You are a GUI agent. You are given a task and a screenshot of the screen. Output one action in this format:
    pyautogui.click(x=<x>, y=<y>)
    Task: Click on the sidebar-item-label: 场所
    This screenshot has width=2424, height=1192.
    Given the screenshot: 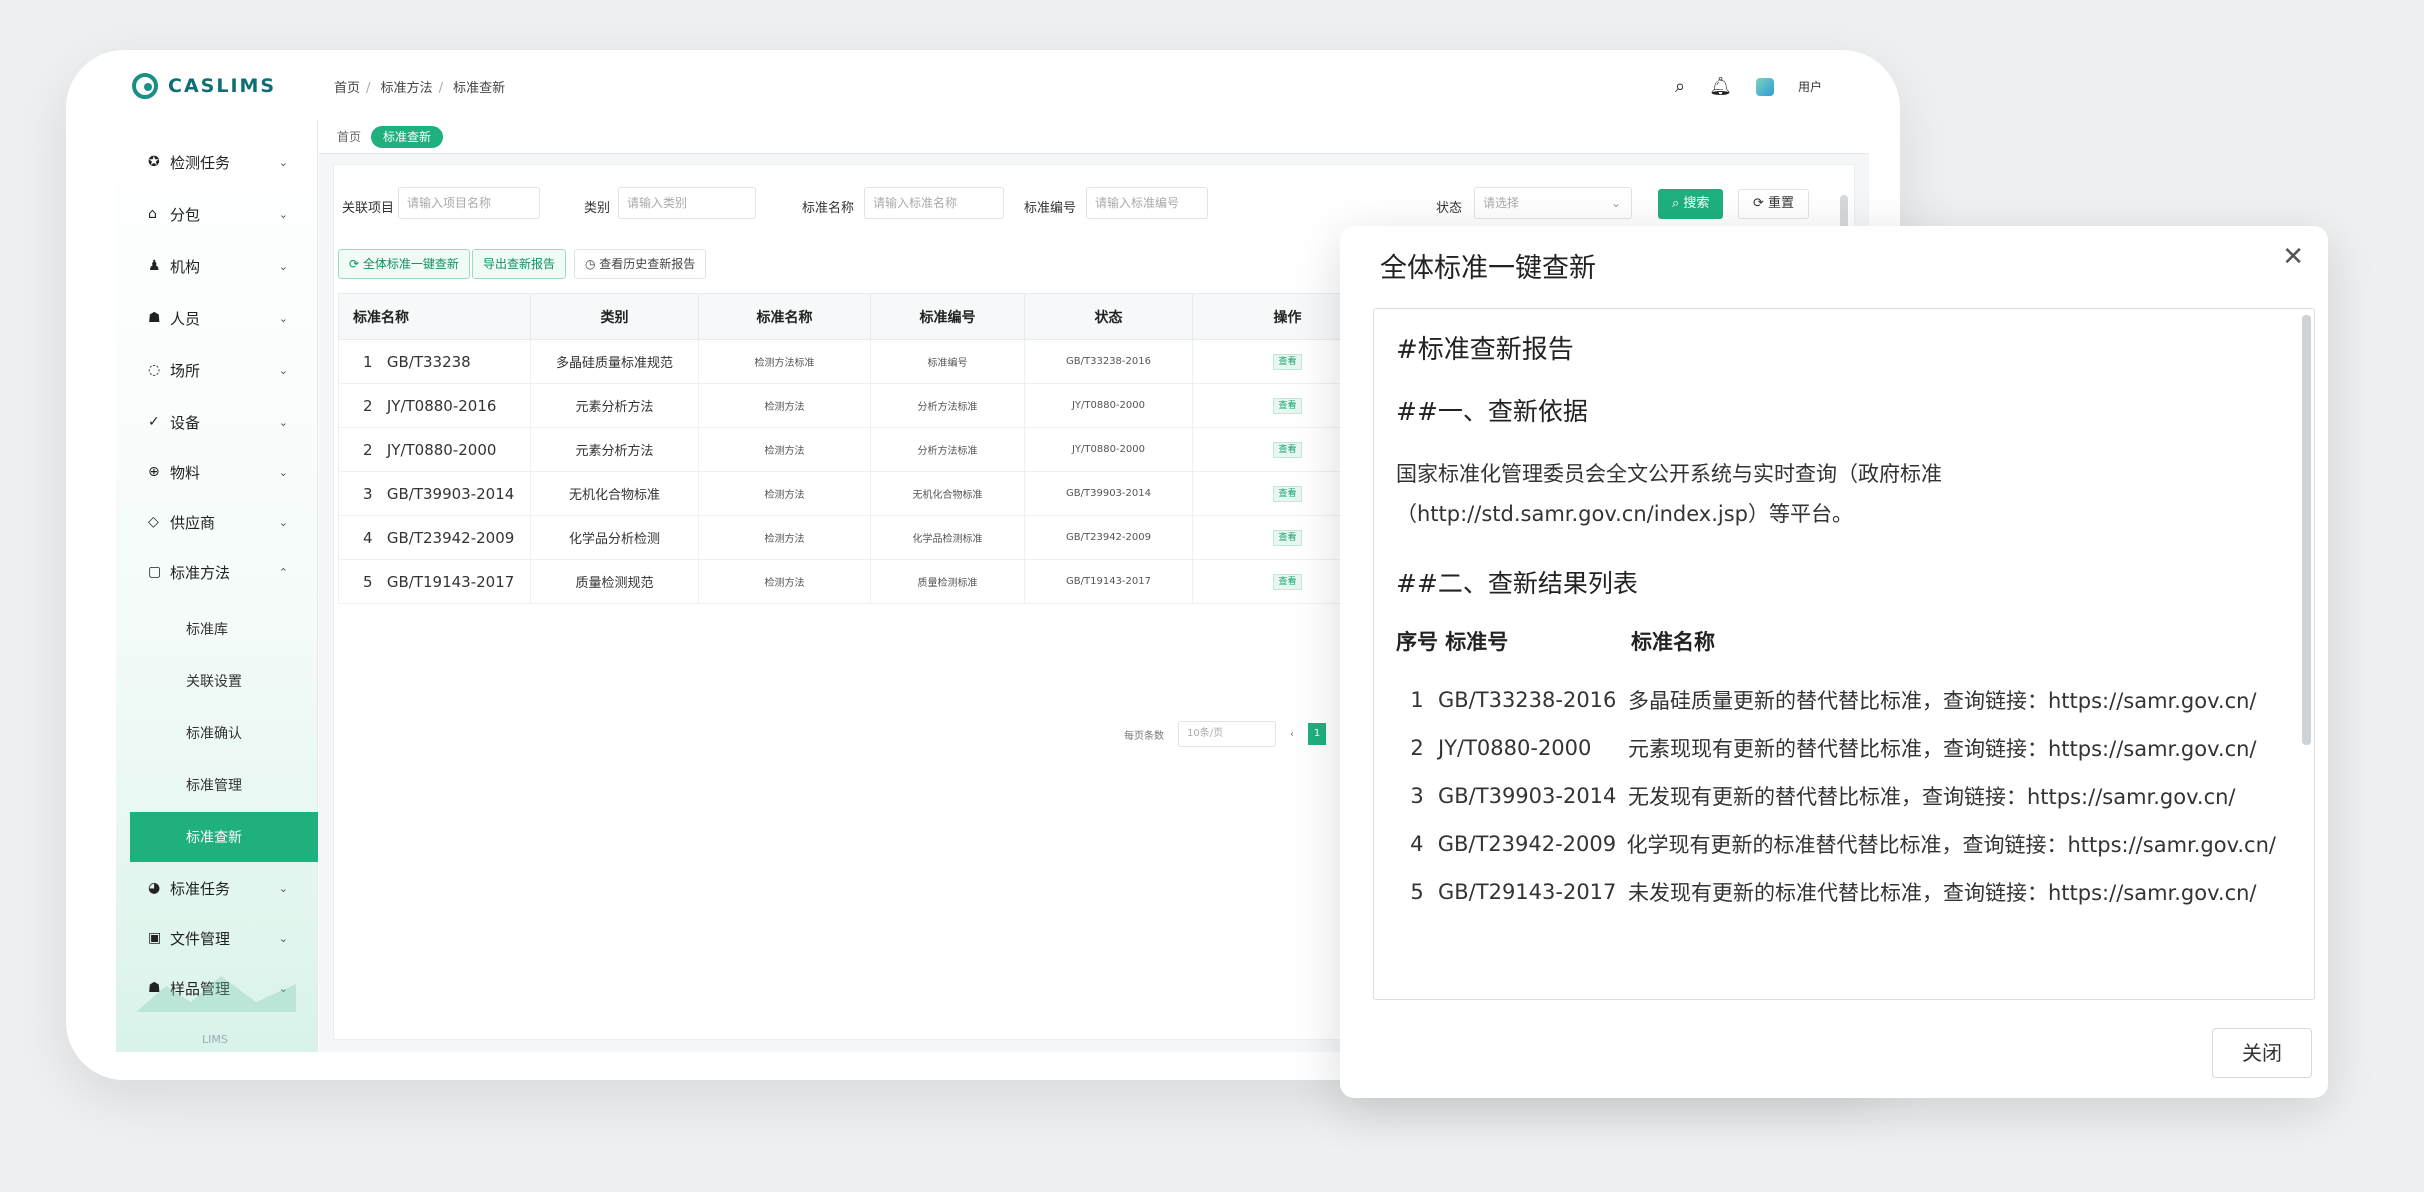 What is the action you would take?
    pyautogui.click(x=185, y=370)
    